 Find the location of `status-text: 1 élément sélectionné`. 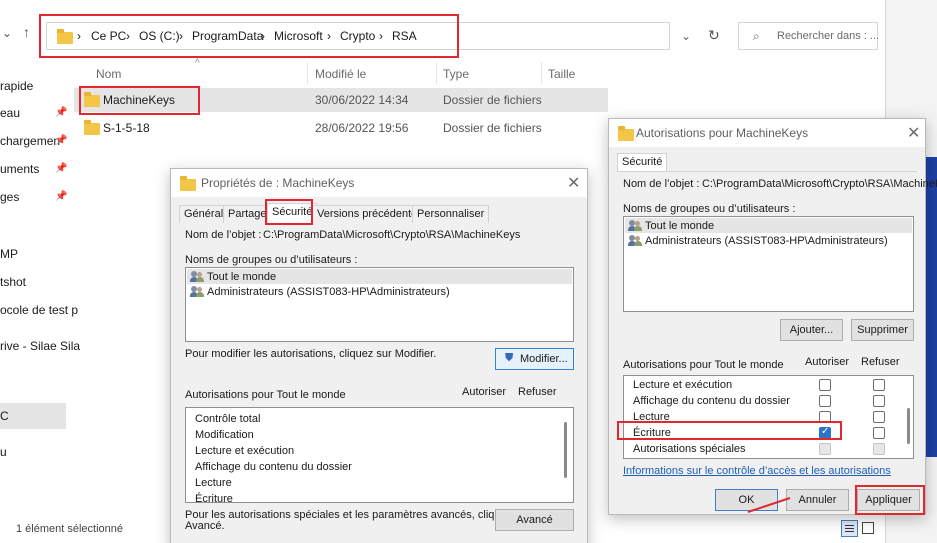

status-text: 1 élément sélectionné is located at coordinates (70, 529).